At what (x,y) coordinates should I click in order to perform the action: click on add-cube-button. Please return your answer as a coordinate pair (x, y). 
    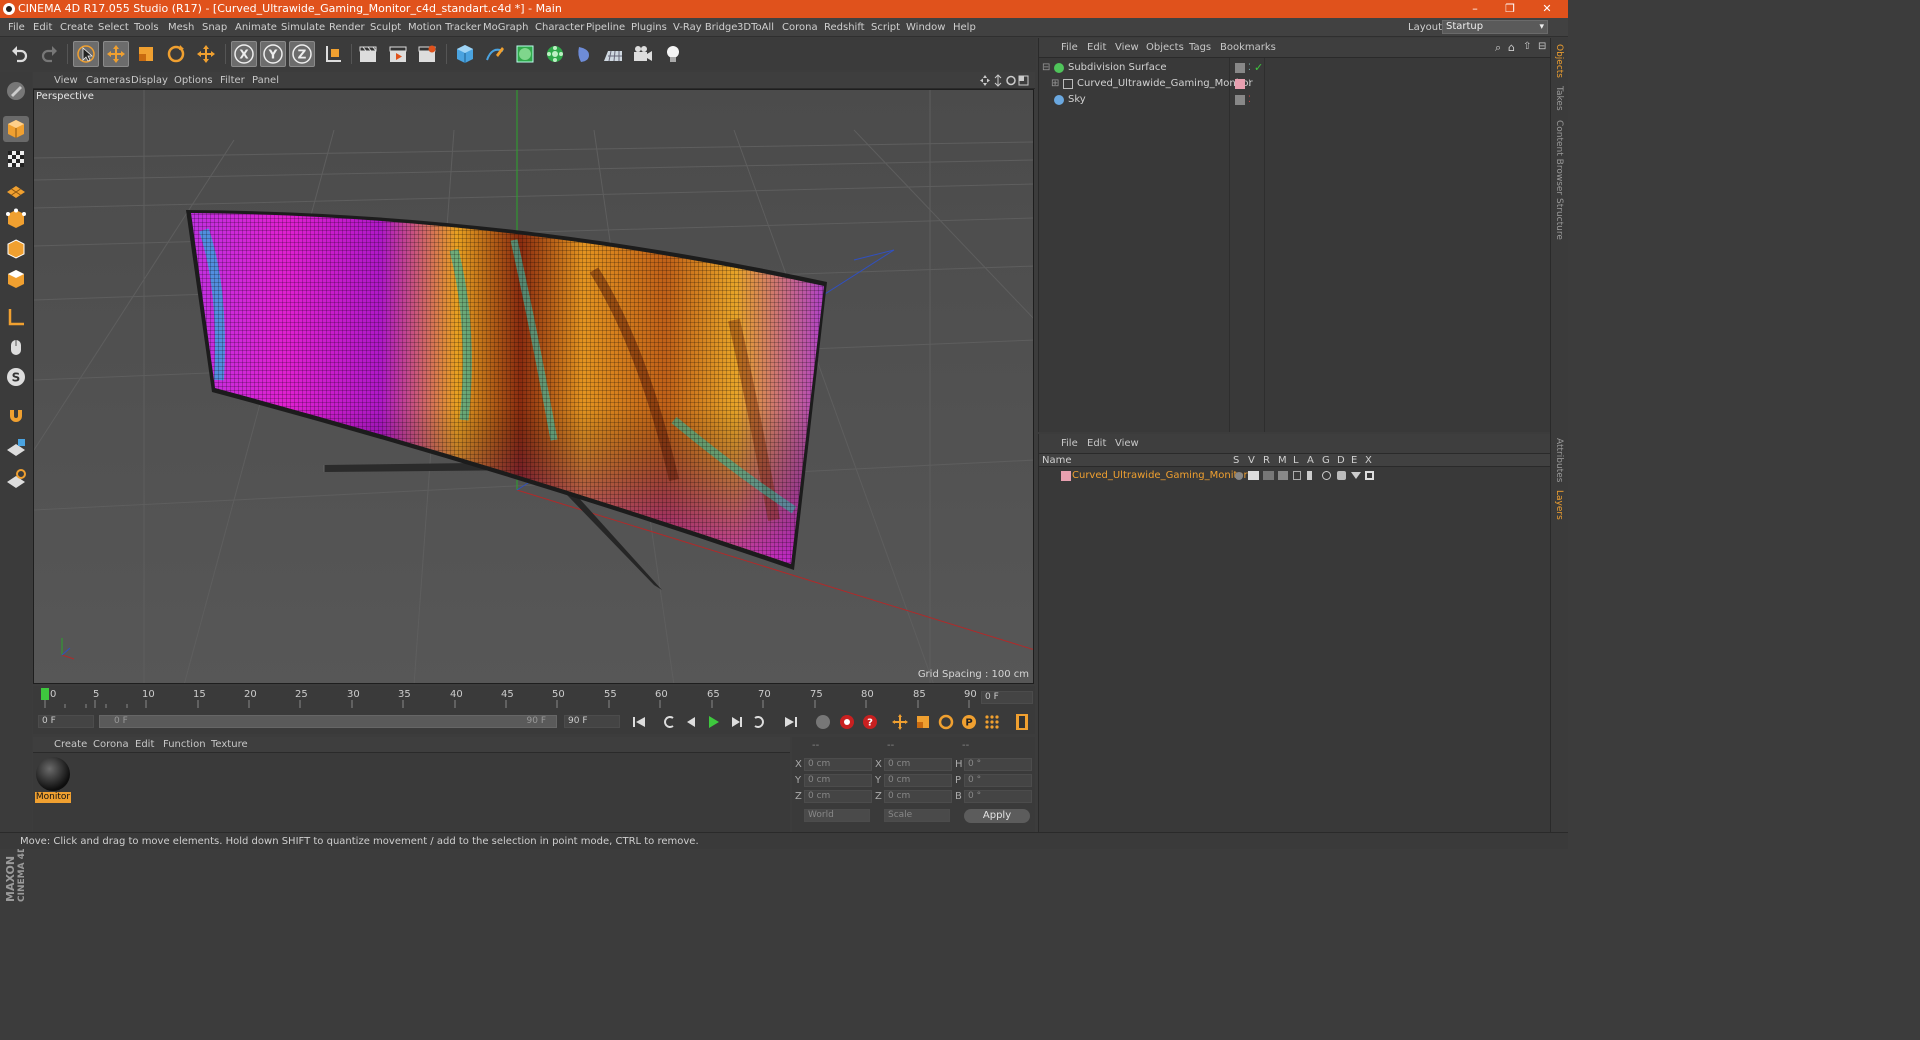
    Looking at the image, I should click on (465, 54).